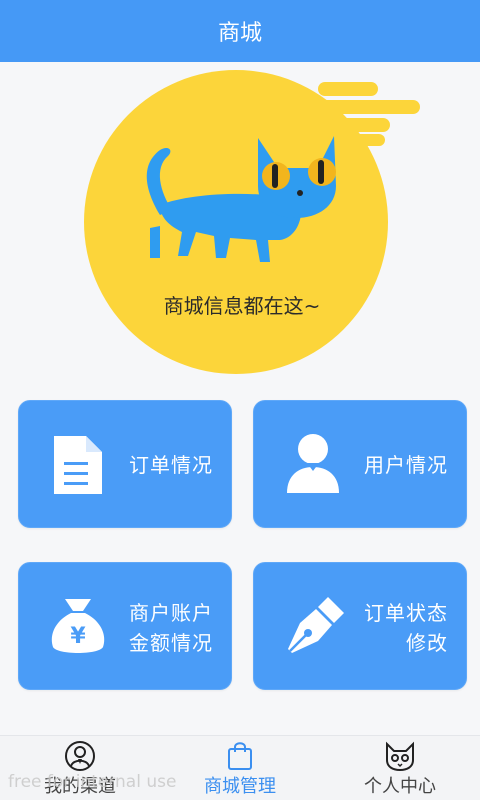 The height and width of the screenshot is (800, 480). I want to click on page-title: 商城, so click(239, 33).